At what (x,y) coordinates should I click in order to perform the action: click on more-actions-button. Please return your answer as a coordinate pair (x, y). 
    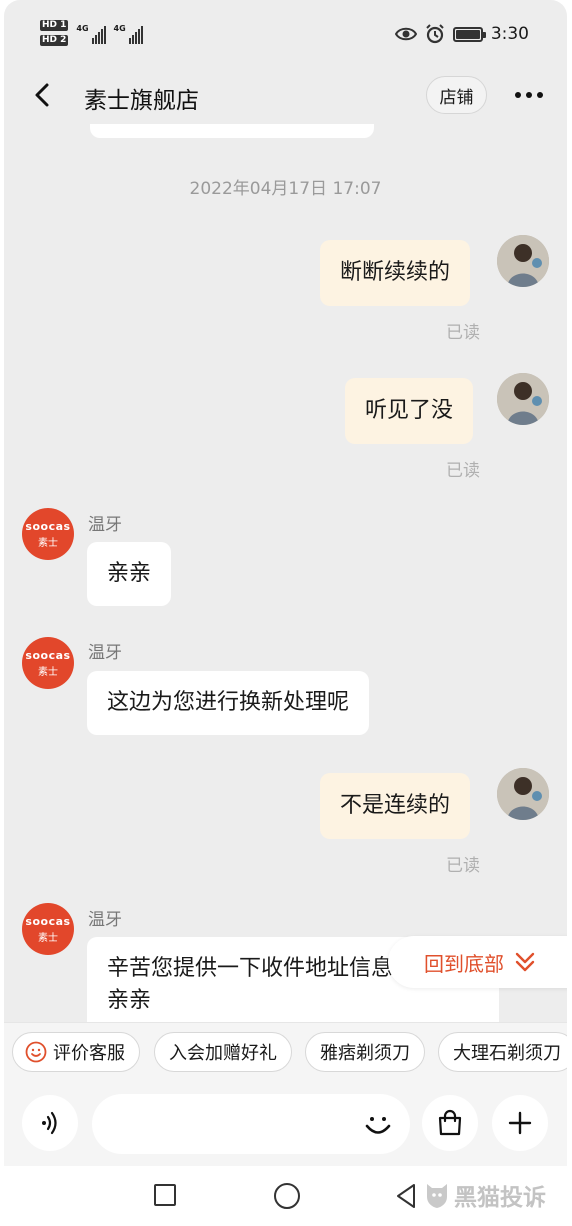
    Looking at the image, I should click on (520, 1123).